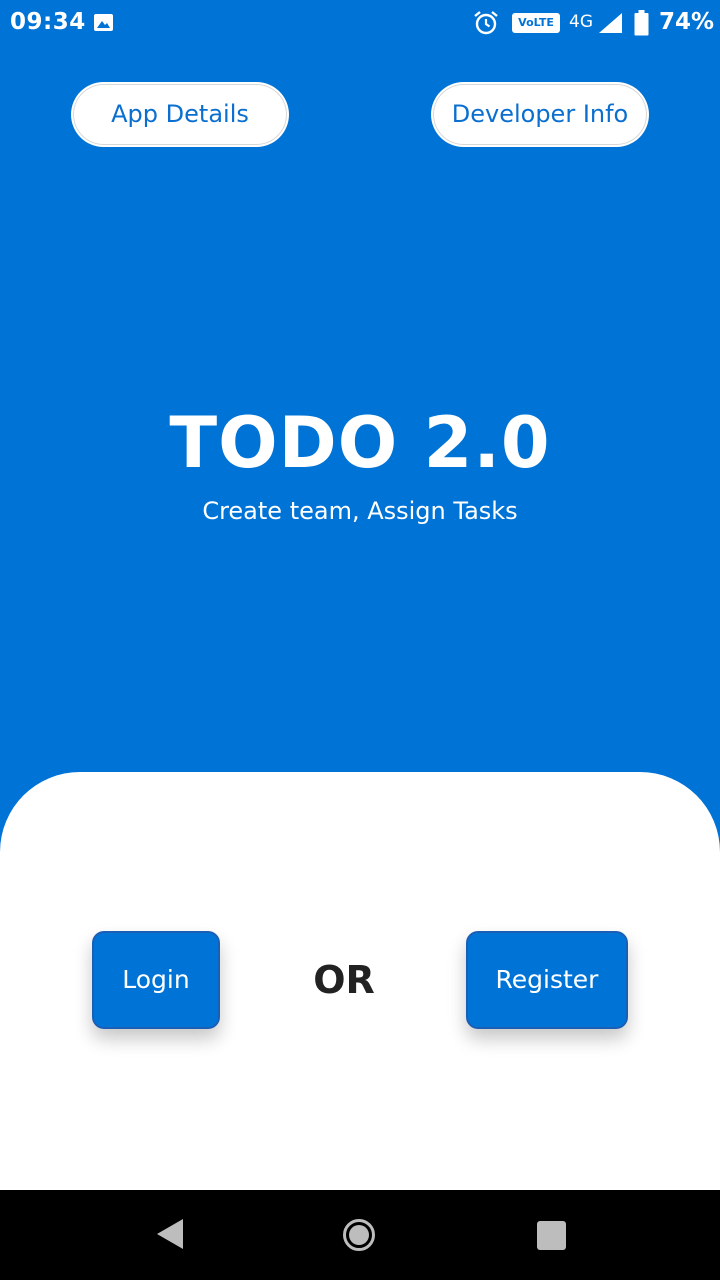  I want to click on recent-apps-icon, so click(551, 1235).